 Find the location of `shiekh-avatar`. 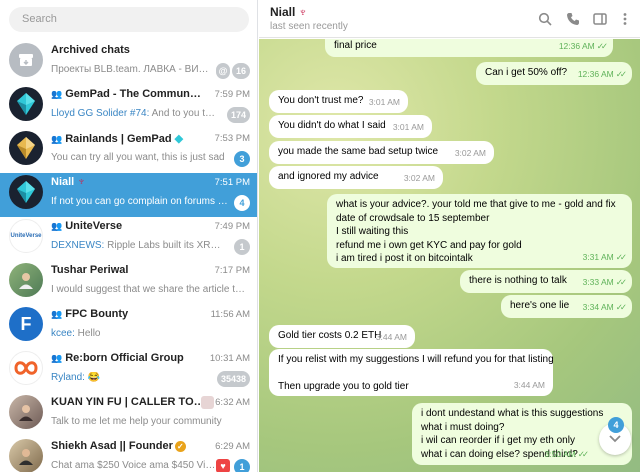

shiekh-avatar is located at coordinates (26, 455).